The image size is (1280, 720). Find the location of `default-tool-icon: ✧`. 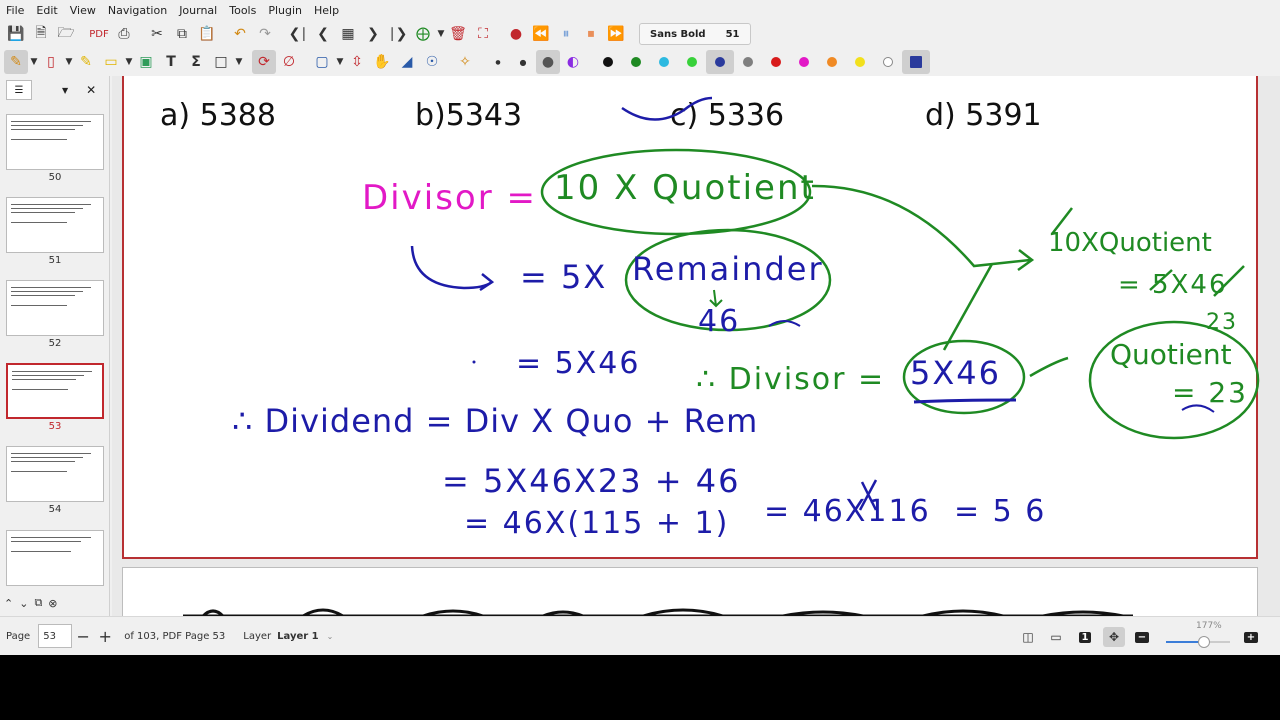

default-tool-icon: ✧ is located at coordinates (465, 62).